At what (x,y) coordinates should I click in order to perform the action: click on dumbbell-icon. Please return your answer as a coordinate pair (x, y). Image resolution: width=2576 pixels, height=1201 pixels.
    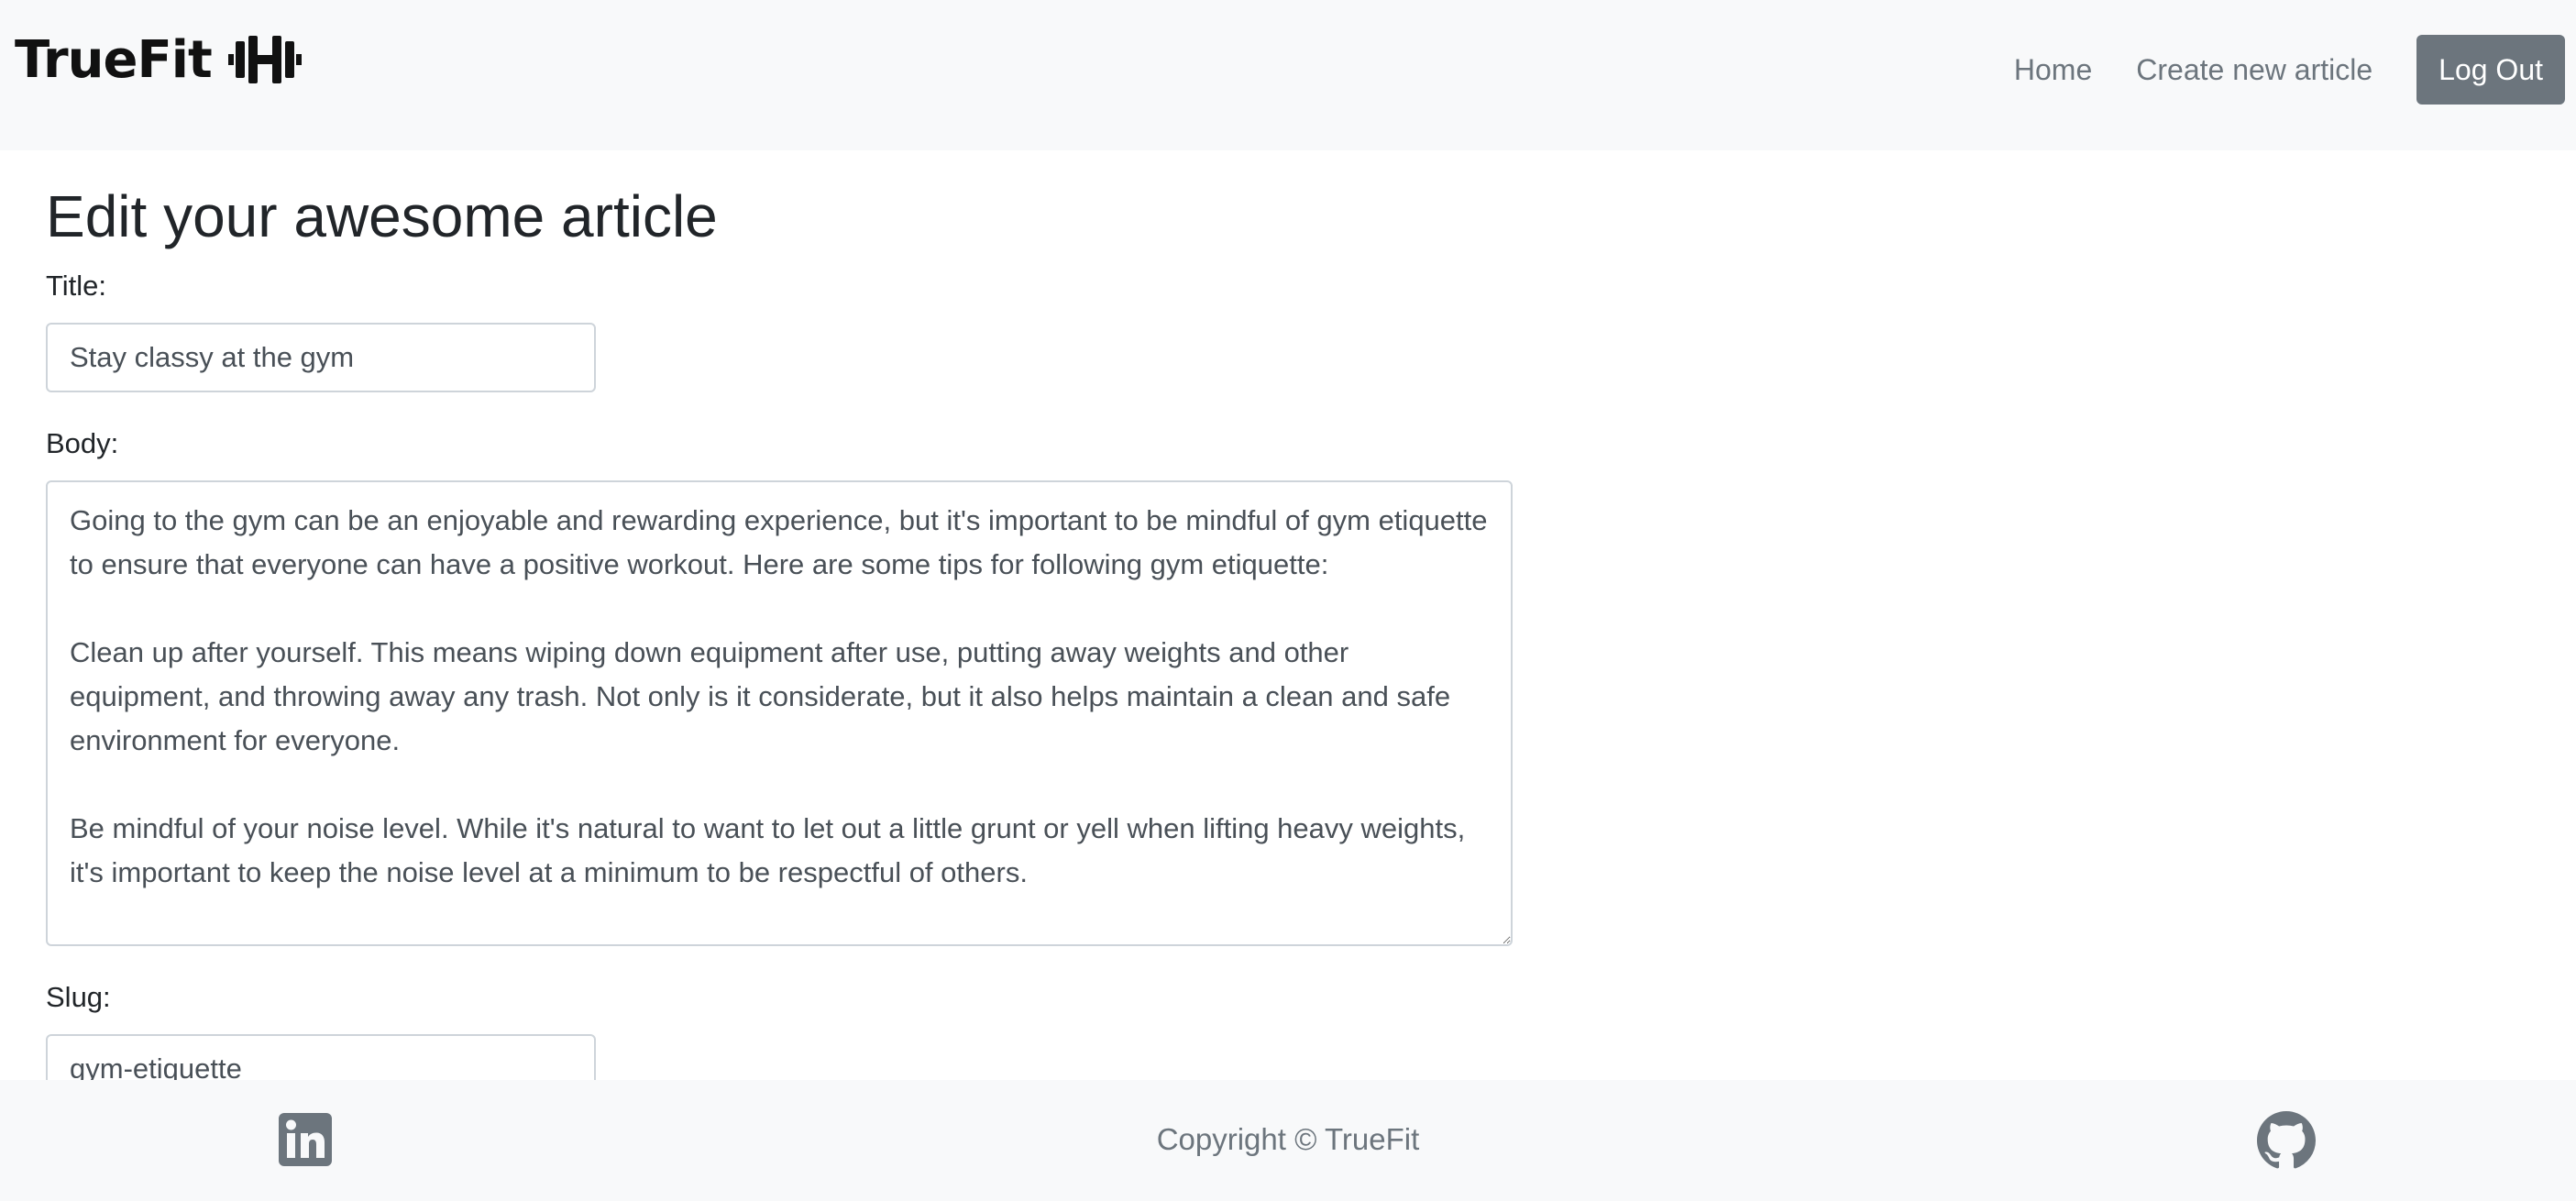
    Looking at the image, I should click on (264, 59).